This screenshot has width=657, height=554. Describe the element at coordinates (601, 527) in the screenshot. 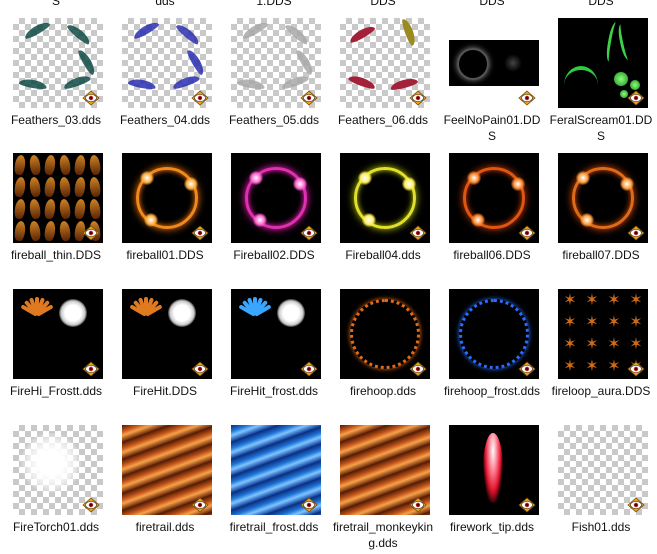

I see `file-name: Fish01.dds` at that location.